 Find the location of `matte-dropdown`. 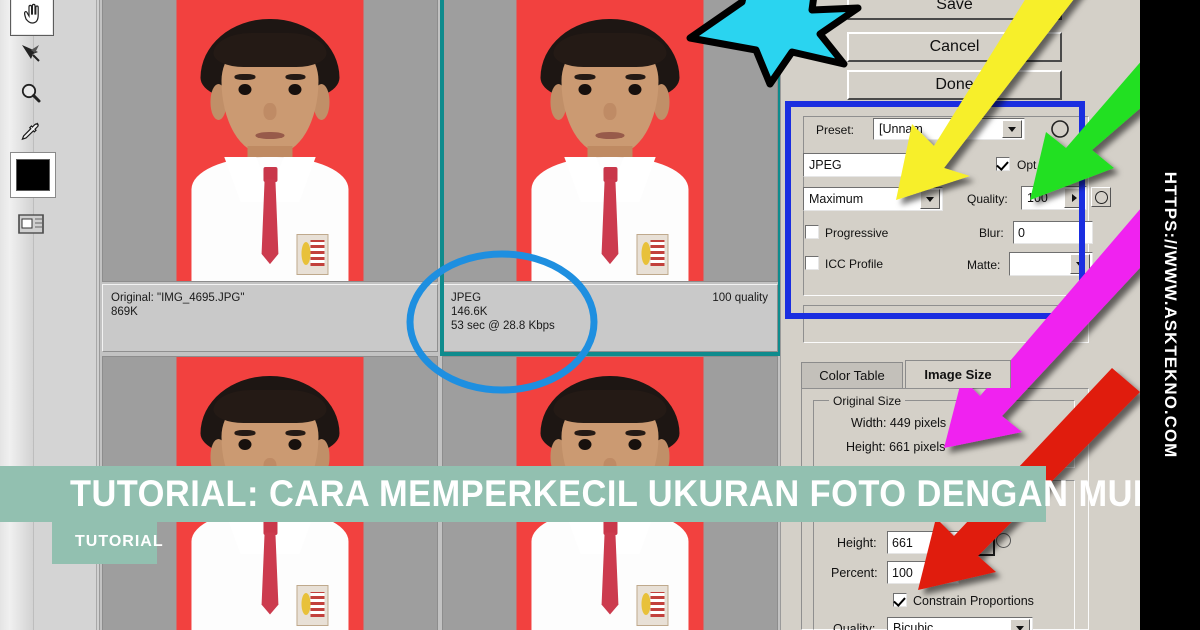

matte-dropdown is located at coordinates (1051, 264).